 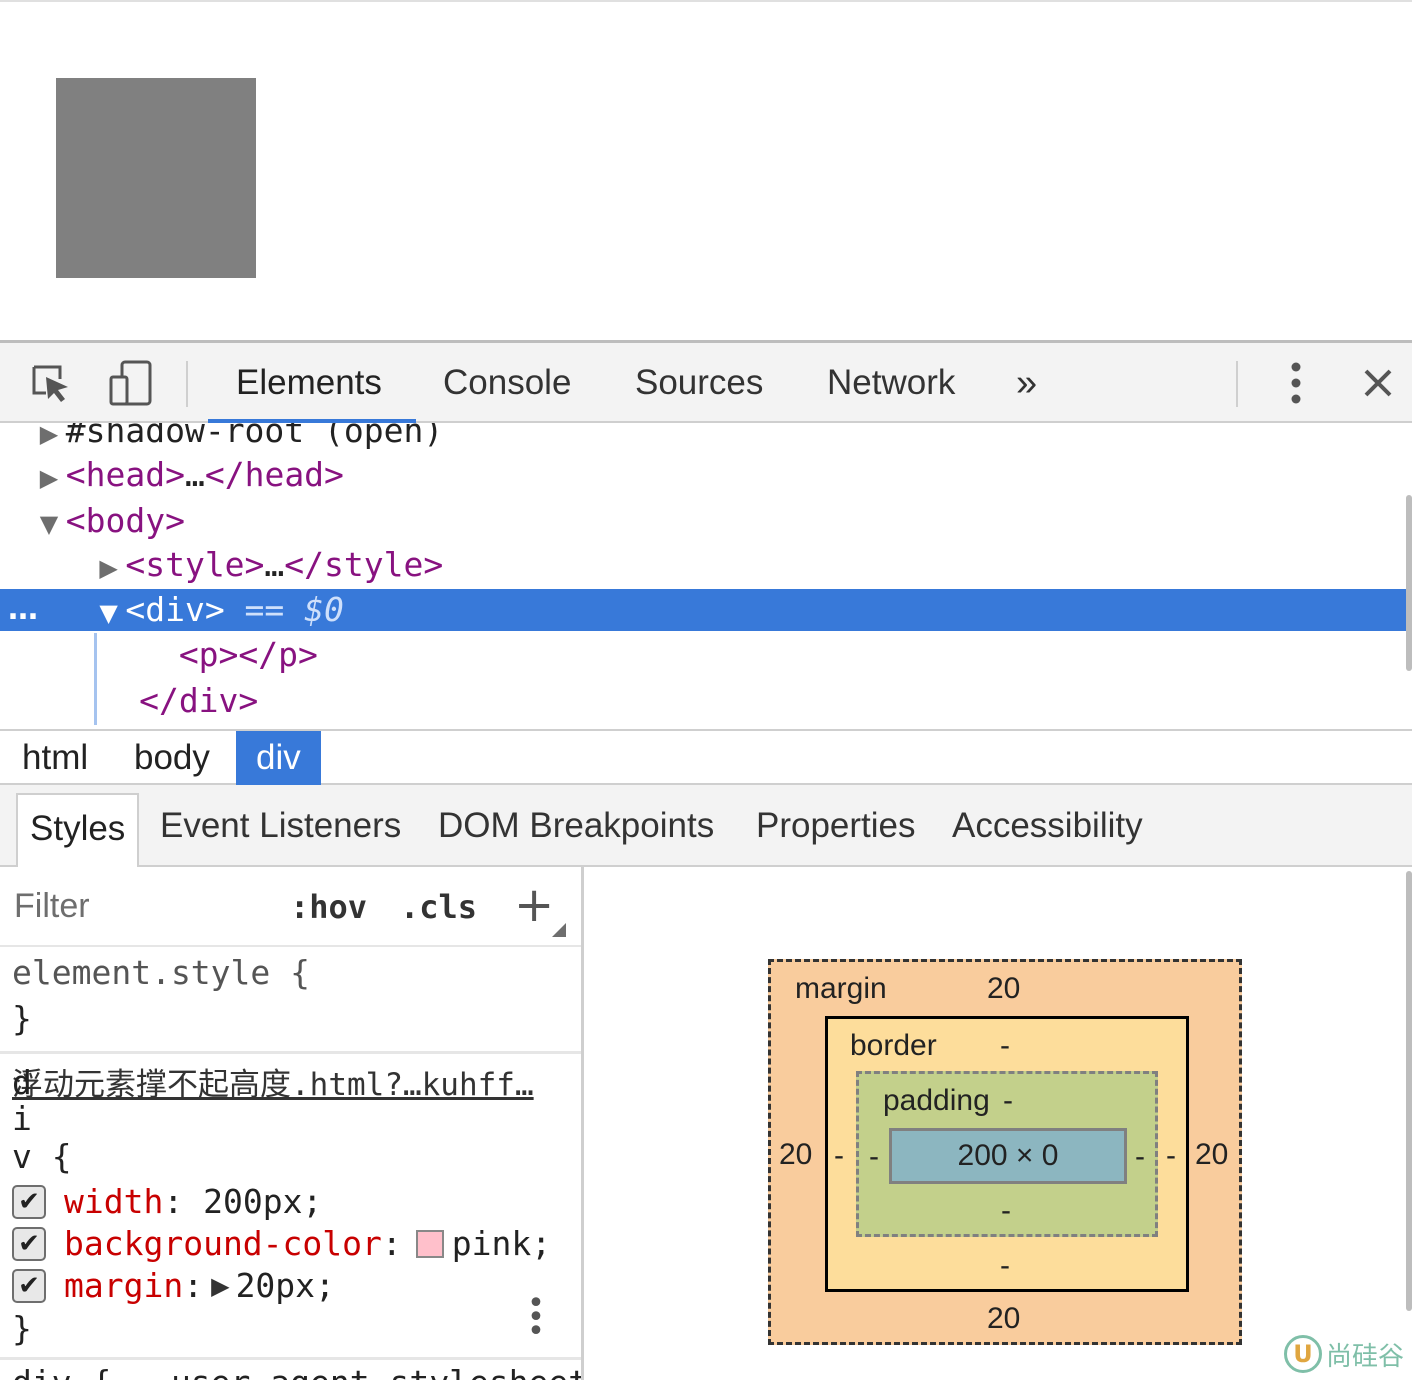 I want to click on kebab-menu-icon, so click(x=1296, y=383).